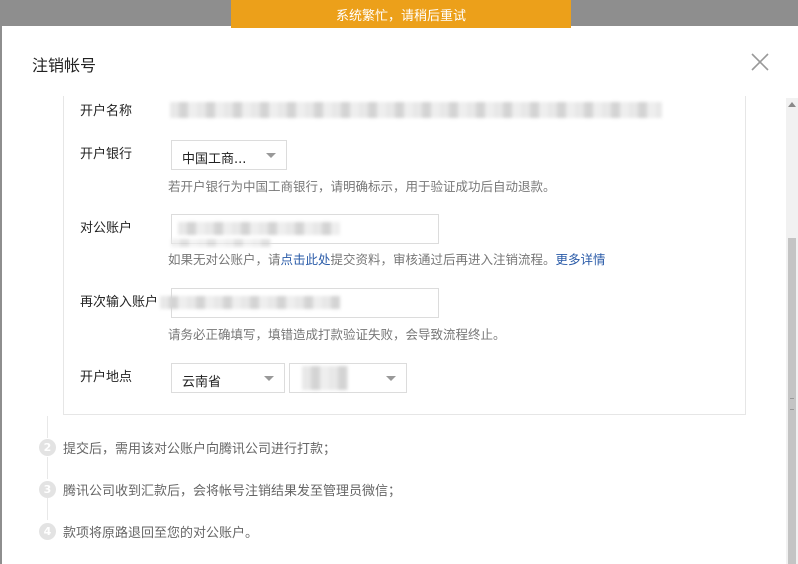 The image size is (798, 564). Describe the element at coordinates (200, 449) in the screenshot. I see `step-text: 提交后，需用该对公账户向腾讯公司进行打款；` at that location.